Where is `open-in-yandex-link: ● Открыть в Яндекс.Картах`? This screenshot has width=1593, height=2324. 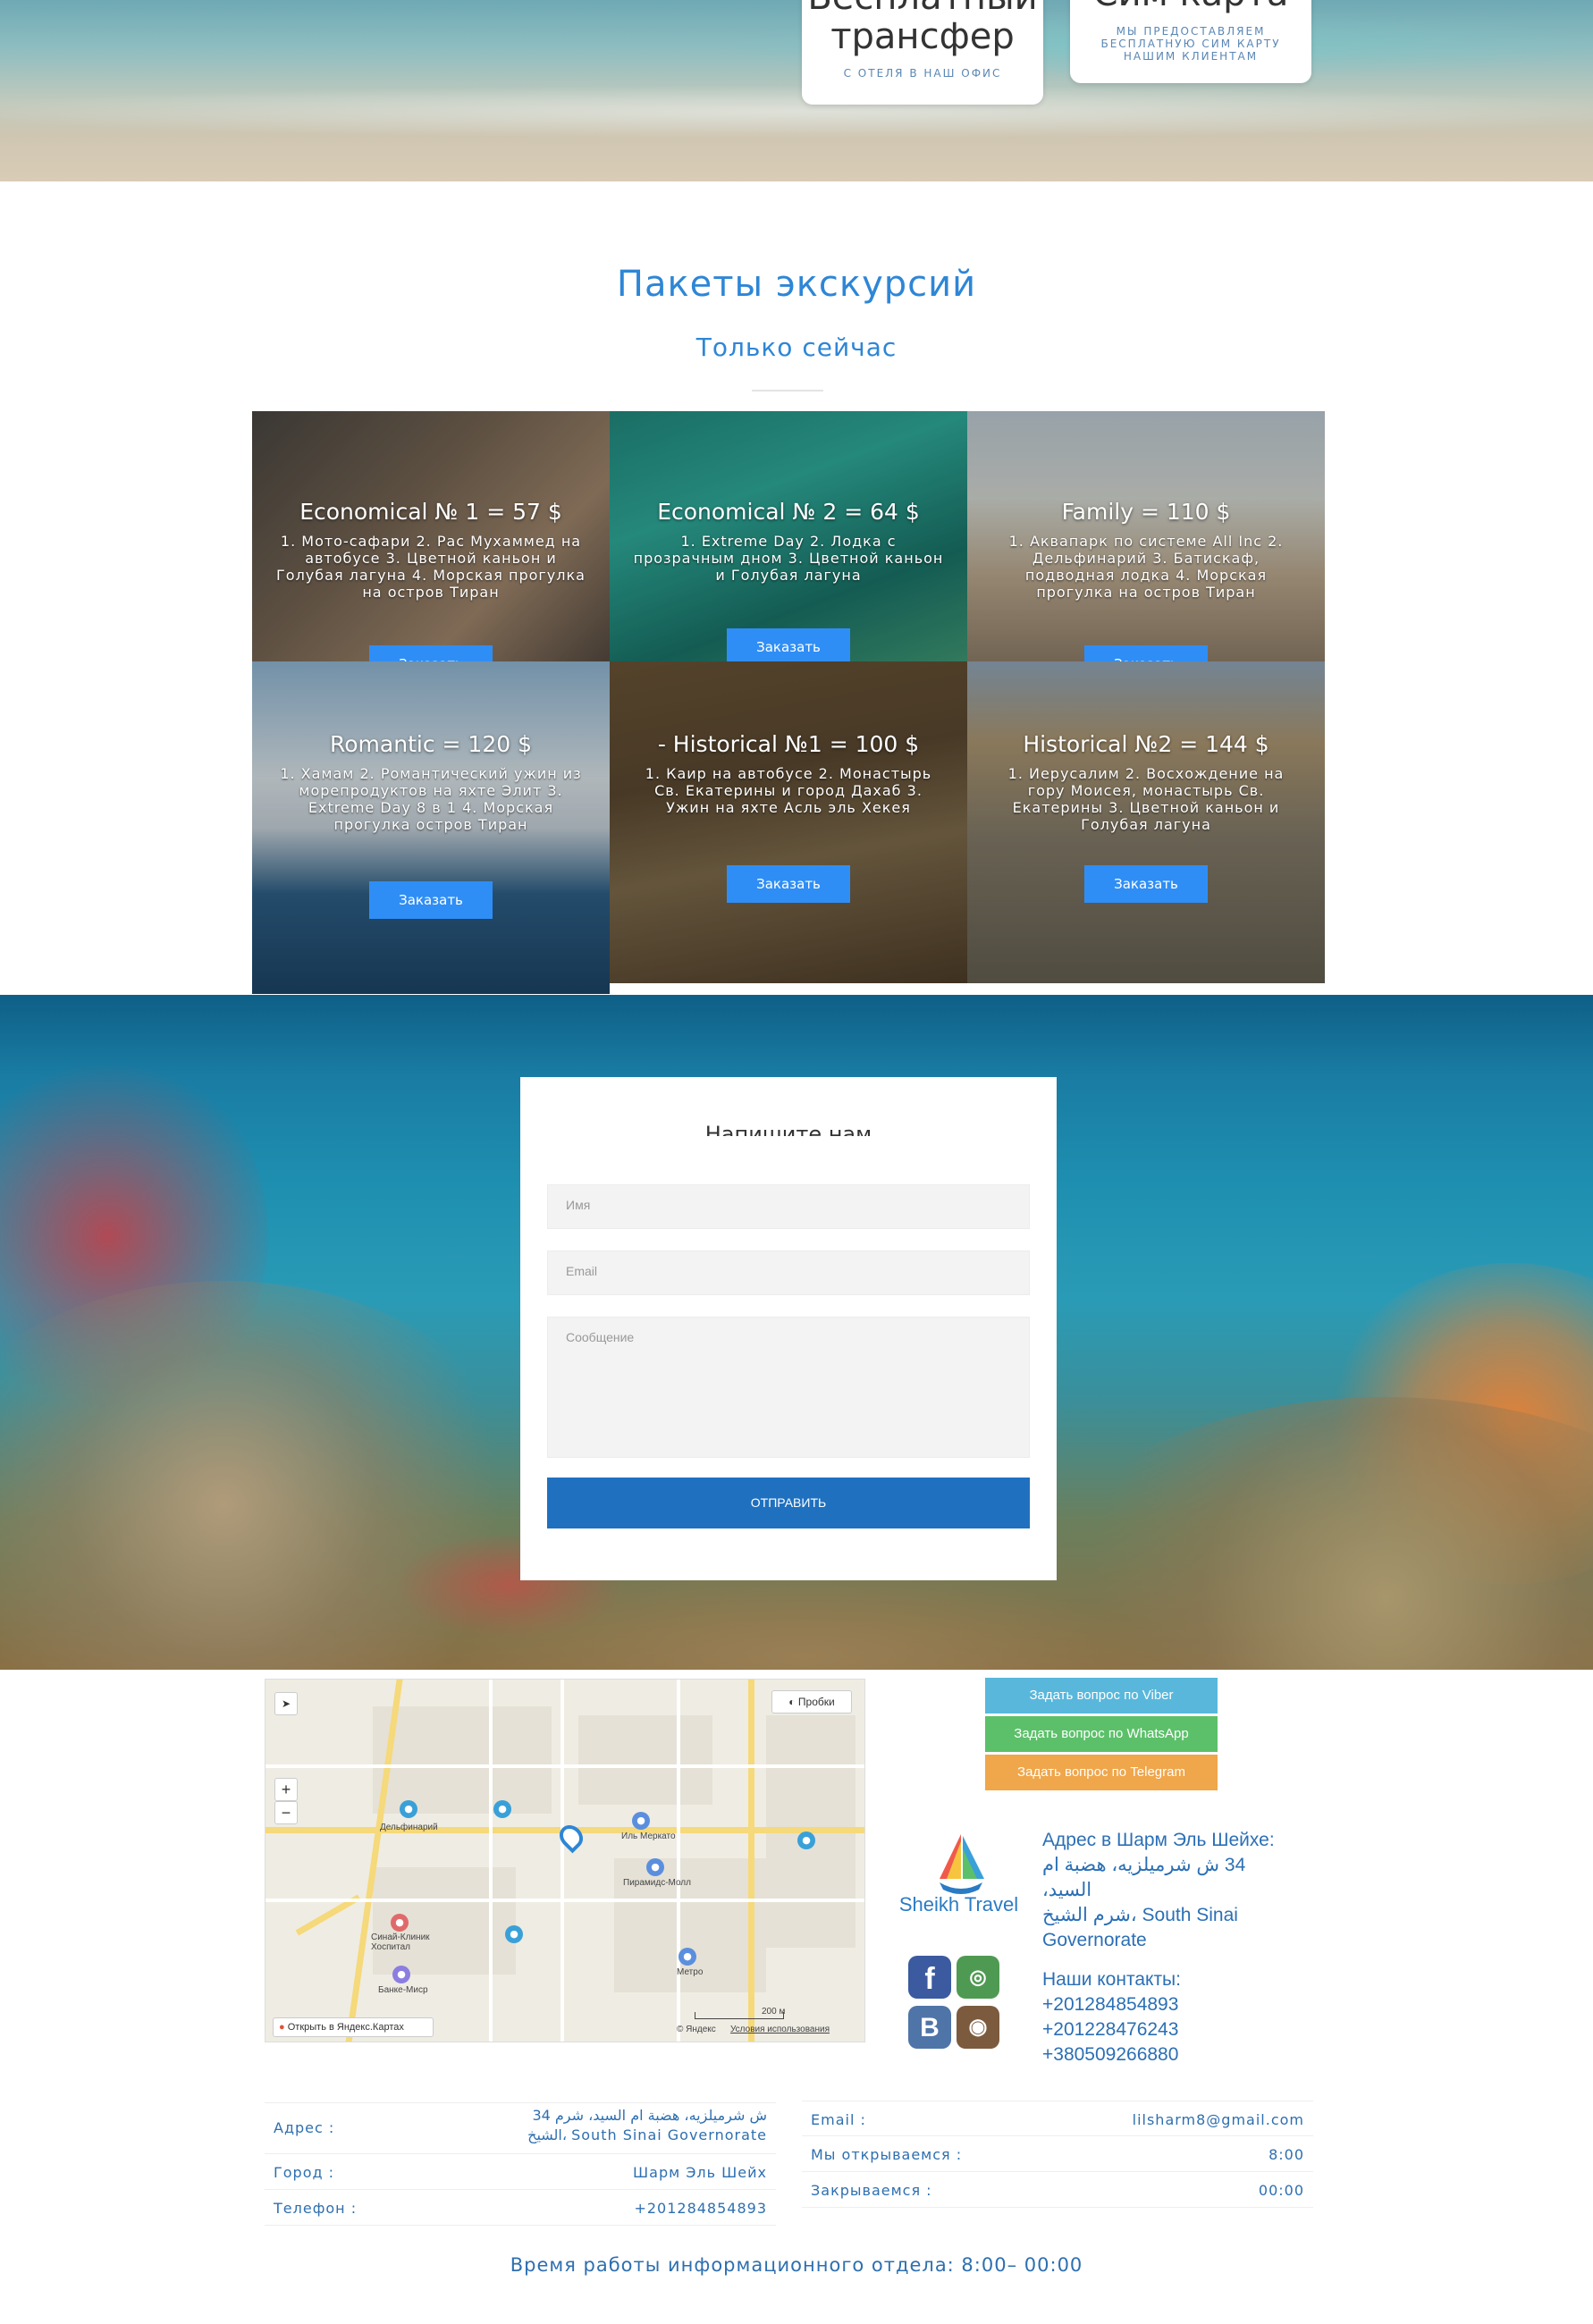
open-in-yandex-link: ● Открыть в Яндекс.Картах is located at coordinates (353, 2027).